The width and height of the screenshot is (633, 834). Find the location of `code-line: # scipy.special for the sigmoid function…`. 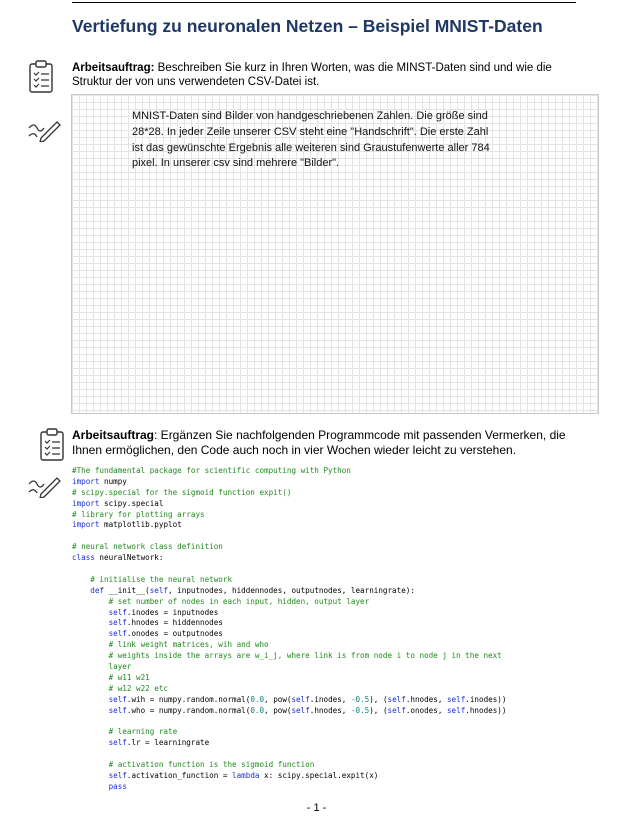

code-line: # scipy.special for the sigmoid function… is located at coordinates (182, 492).